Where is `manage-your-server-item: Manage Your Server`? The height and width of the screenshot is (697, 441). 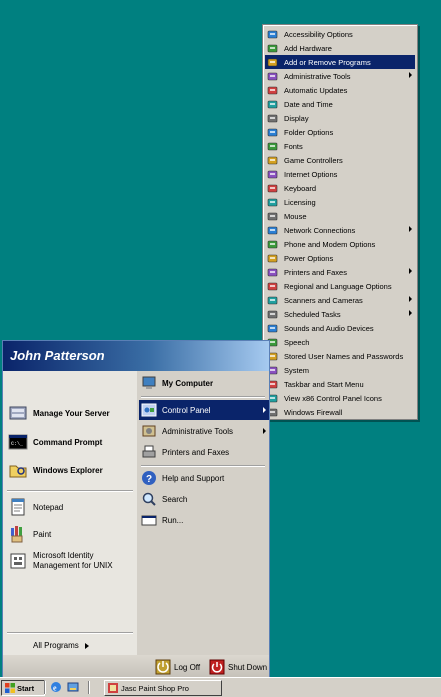
manage-your-server-item: Manage Your Server is located at coordinates (59, 413).